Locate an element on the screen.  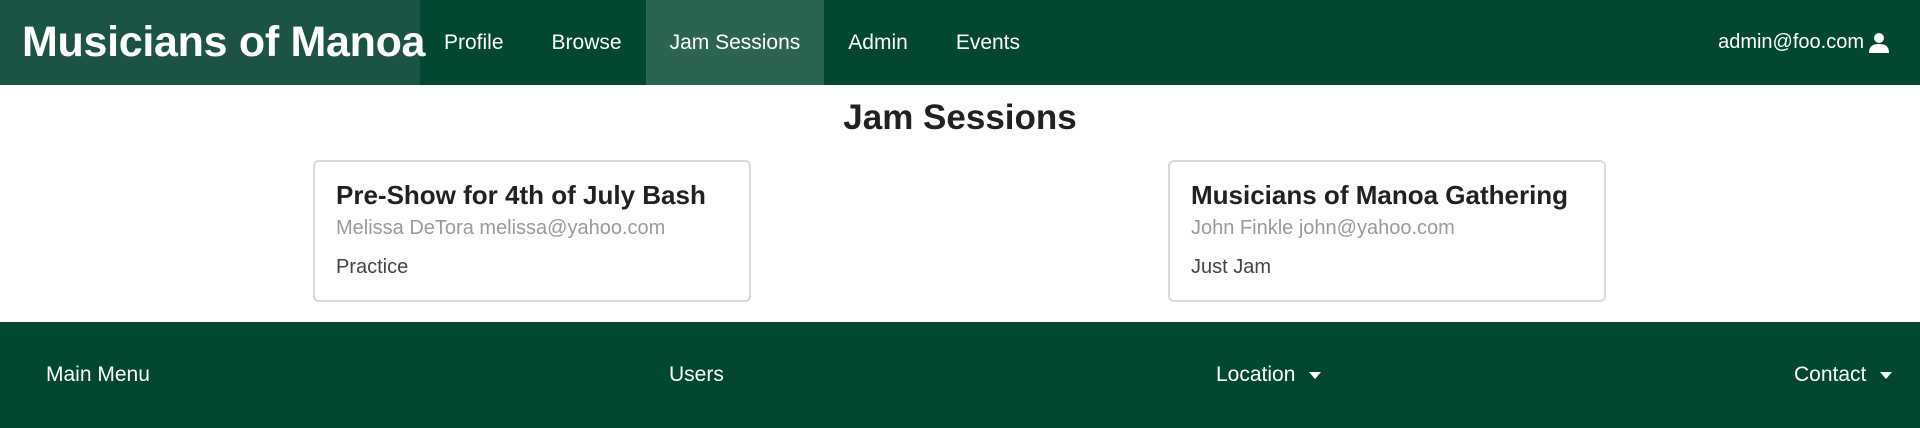
page-title: Jam Sessions is located at coordinates (960, 117).